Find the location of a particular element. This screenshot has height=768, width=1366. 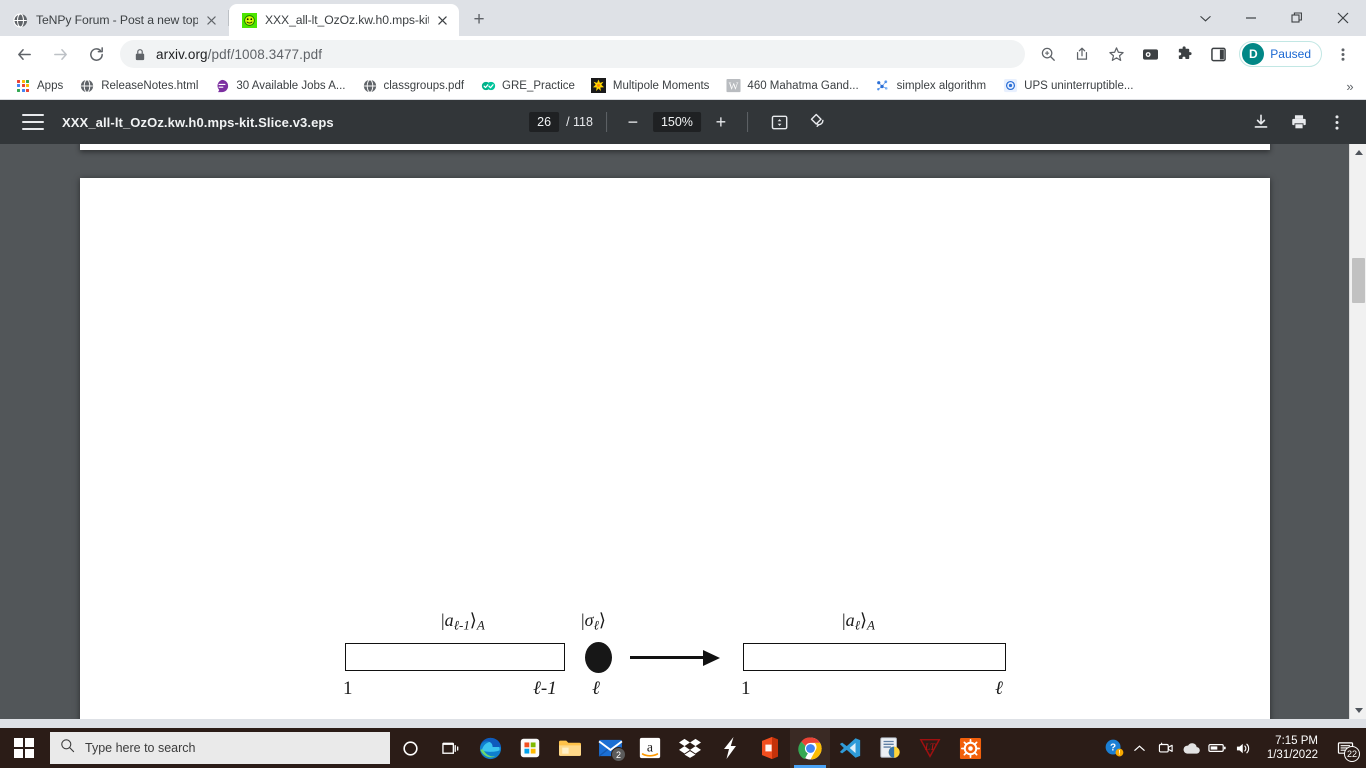

file-explorer-icon is located at coordinates (570, 748).